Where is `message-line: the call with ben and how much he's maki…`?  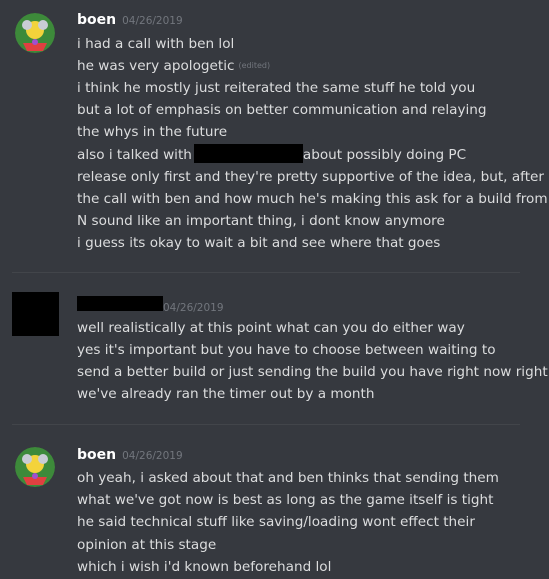
message-line: the call with ben and how much he's maki… is located at coordinates (312, 199).